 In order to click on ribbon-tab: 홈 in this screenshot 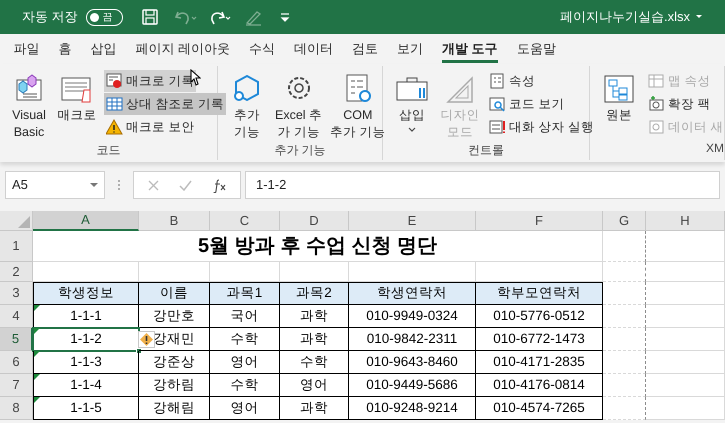, I will do `click(65, 49)`.